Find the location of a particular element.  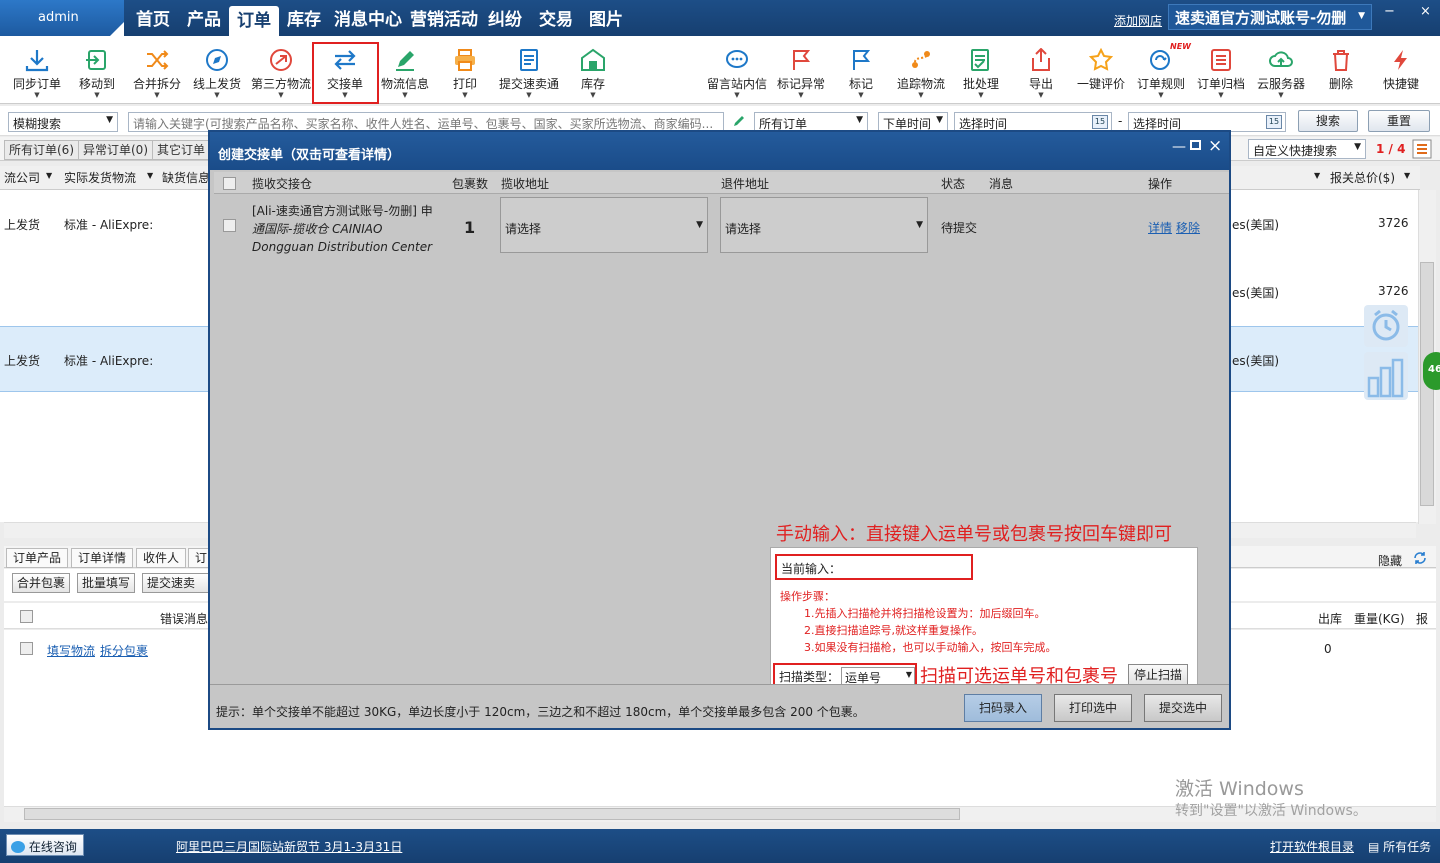

print-selected-button: 打印选中 is located at coordinates (1093, 708).